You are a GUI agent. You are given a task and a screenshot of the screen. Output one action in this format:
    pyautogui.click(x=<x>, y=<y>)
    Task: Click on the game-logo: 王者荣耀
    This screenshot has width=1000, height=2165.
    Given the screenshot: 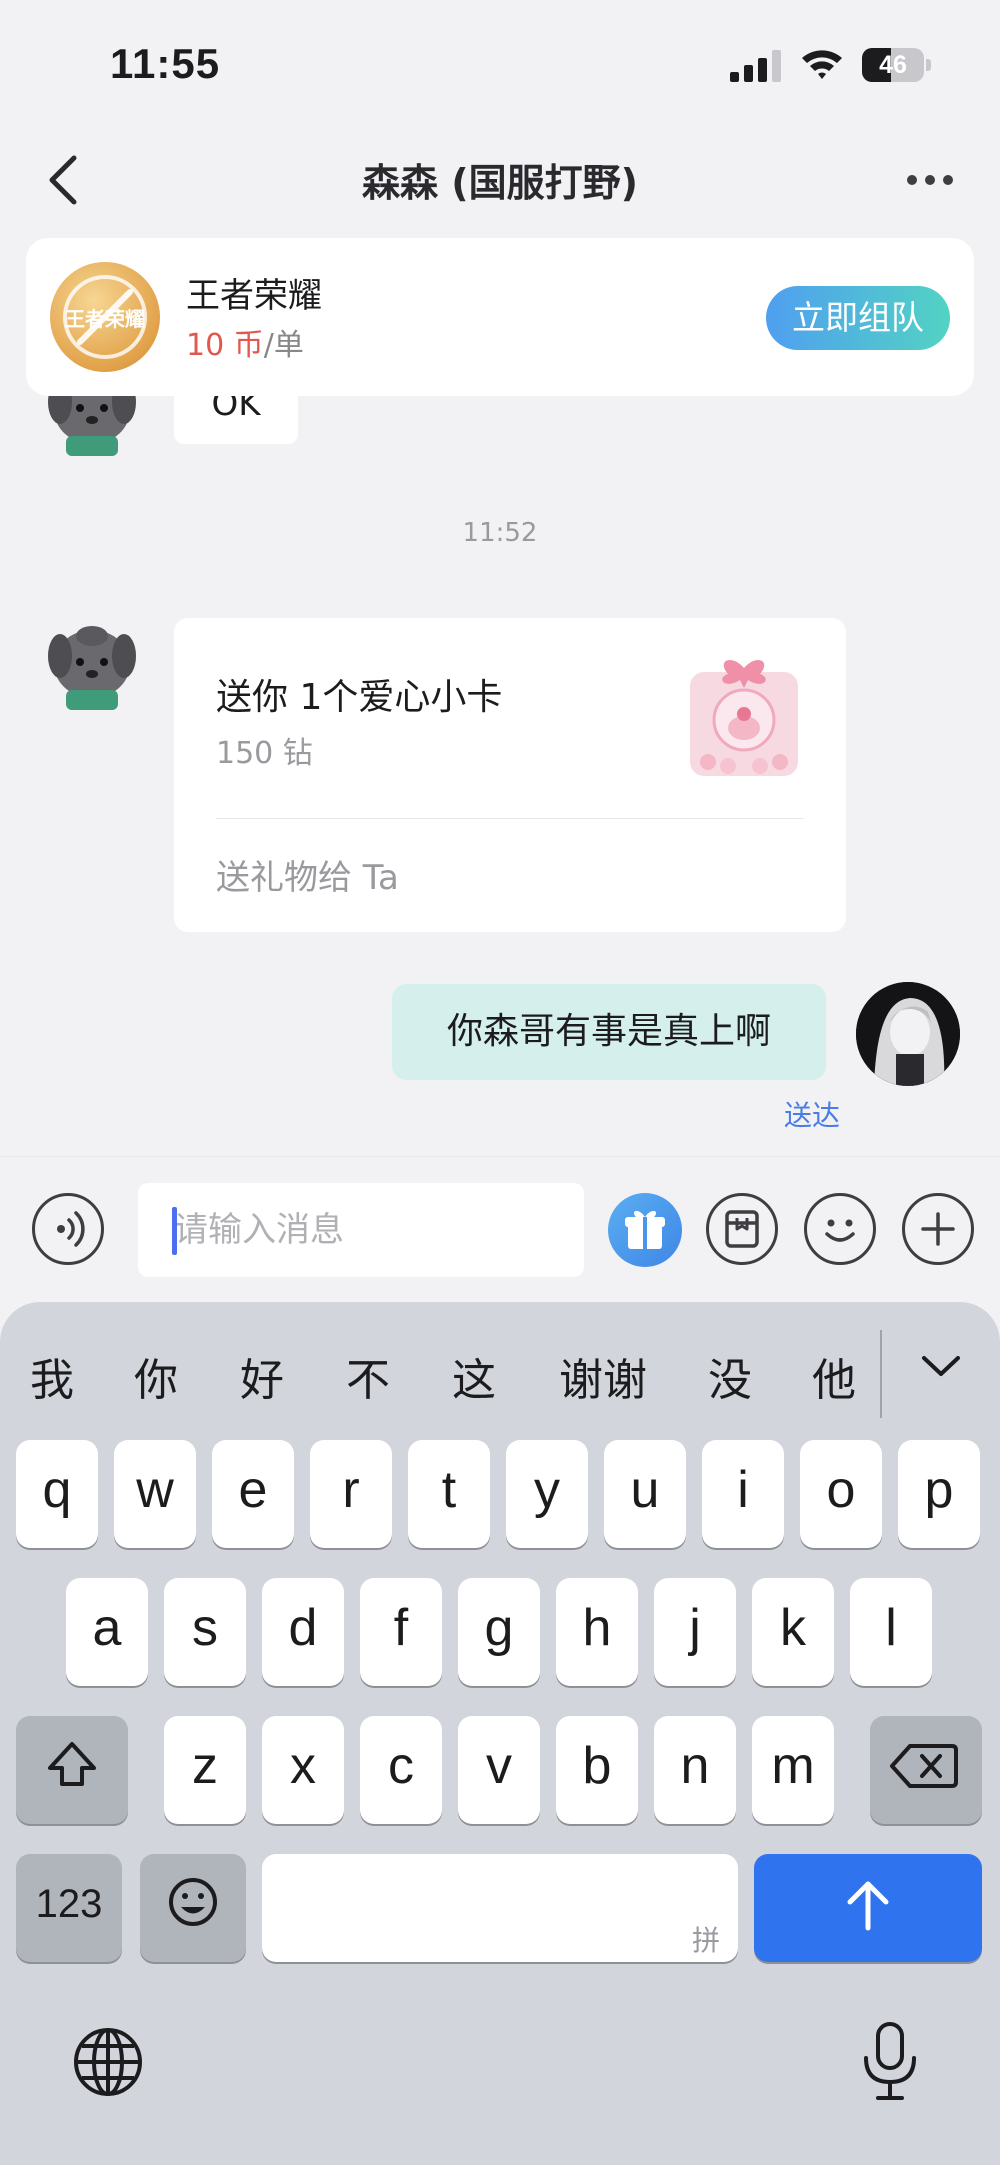 What is the action you would take?
    pyautogui.click(x=105, y=317)
    